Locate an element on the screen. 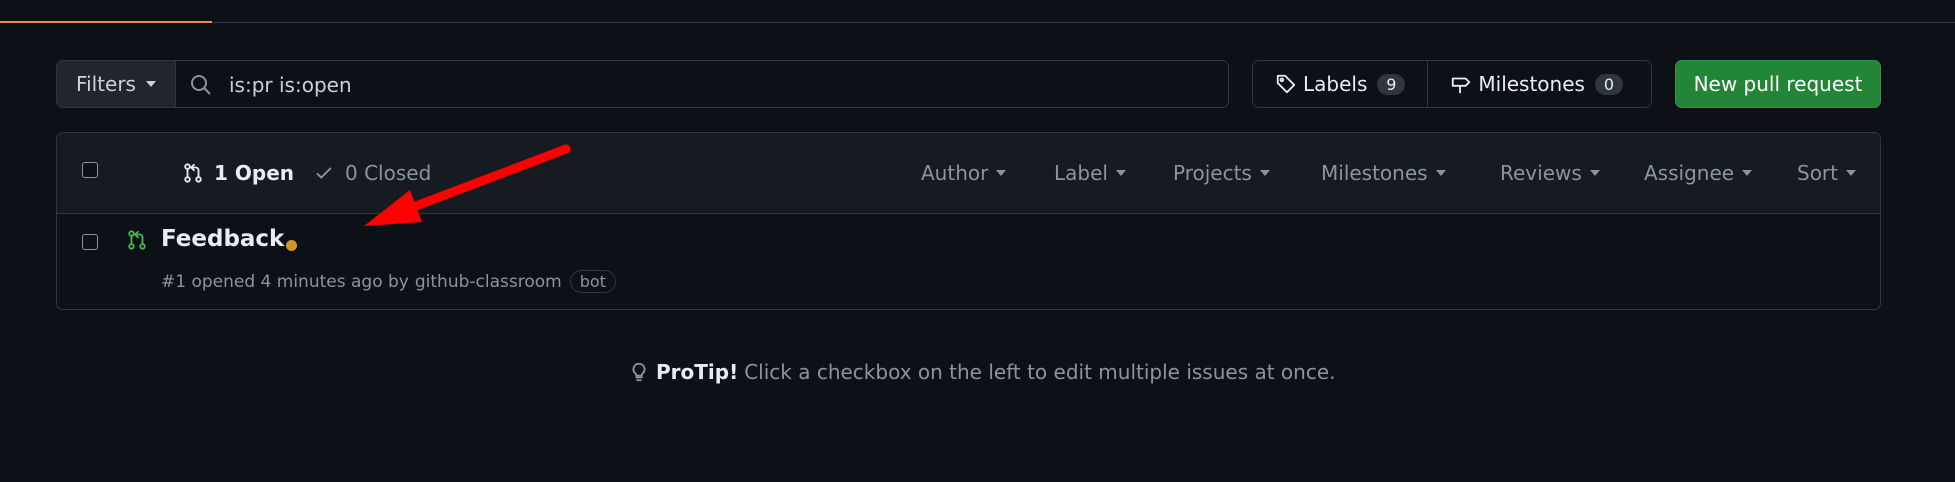 The image size is (1955, 482). projects-filter-label: Projects is located at coordinates (1212, 173).